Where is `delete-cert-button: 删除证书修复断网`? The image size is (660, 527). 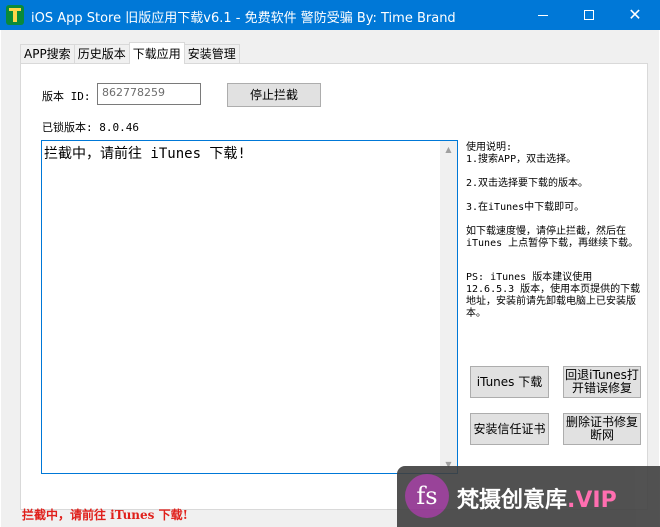 delete-cert-button: 删除证书修复断网 is located at coordinates (602, 429).